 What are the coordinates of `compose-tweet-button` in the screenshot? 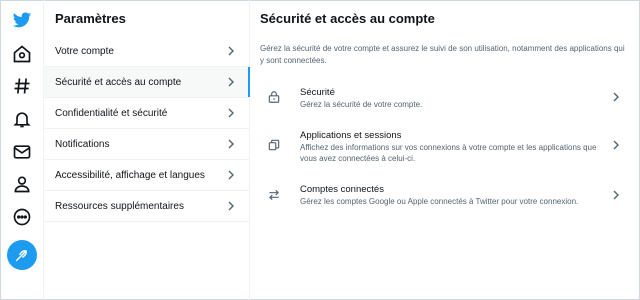 It's located at (22, 255).